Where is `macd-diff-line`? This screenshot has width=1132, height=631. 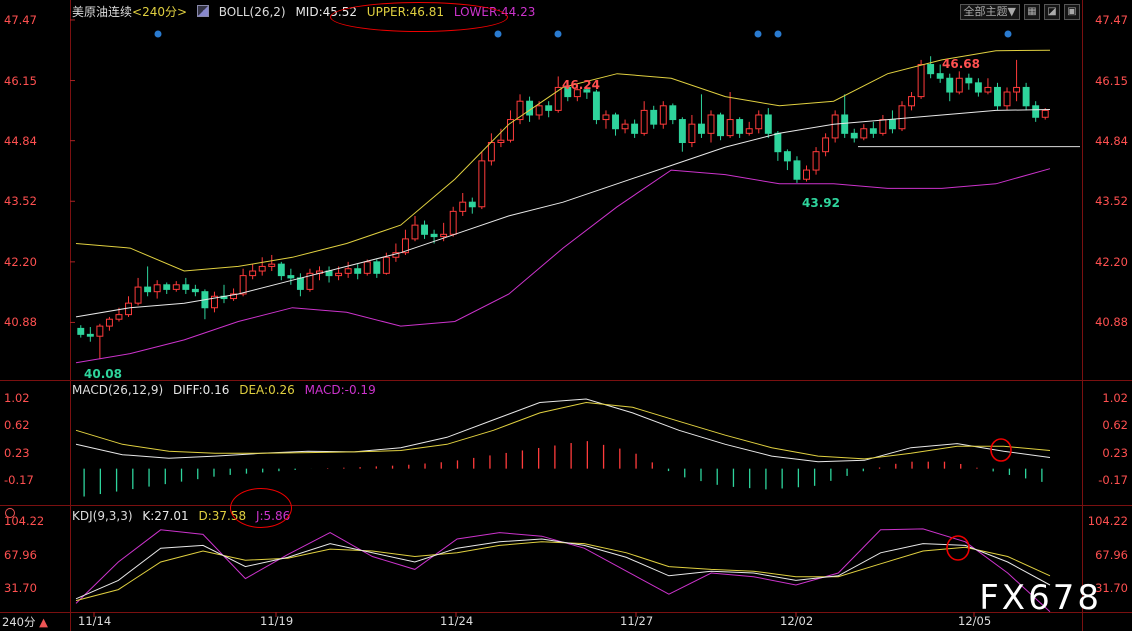 macd-diff-line is located at coordinates (563, 430).